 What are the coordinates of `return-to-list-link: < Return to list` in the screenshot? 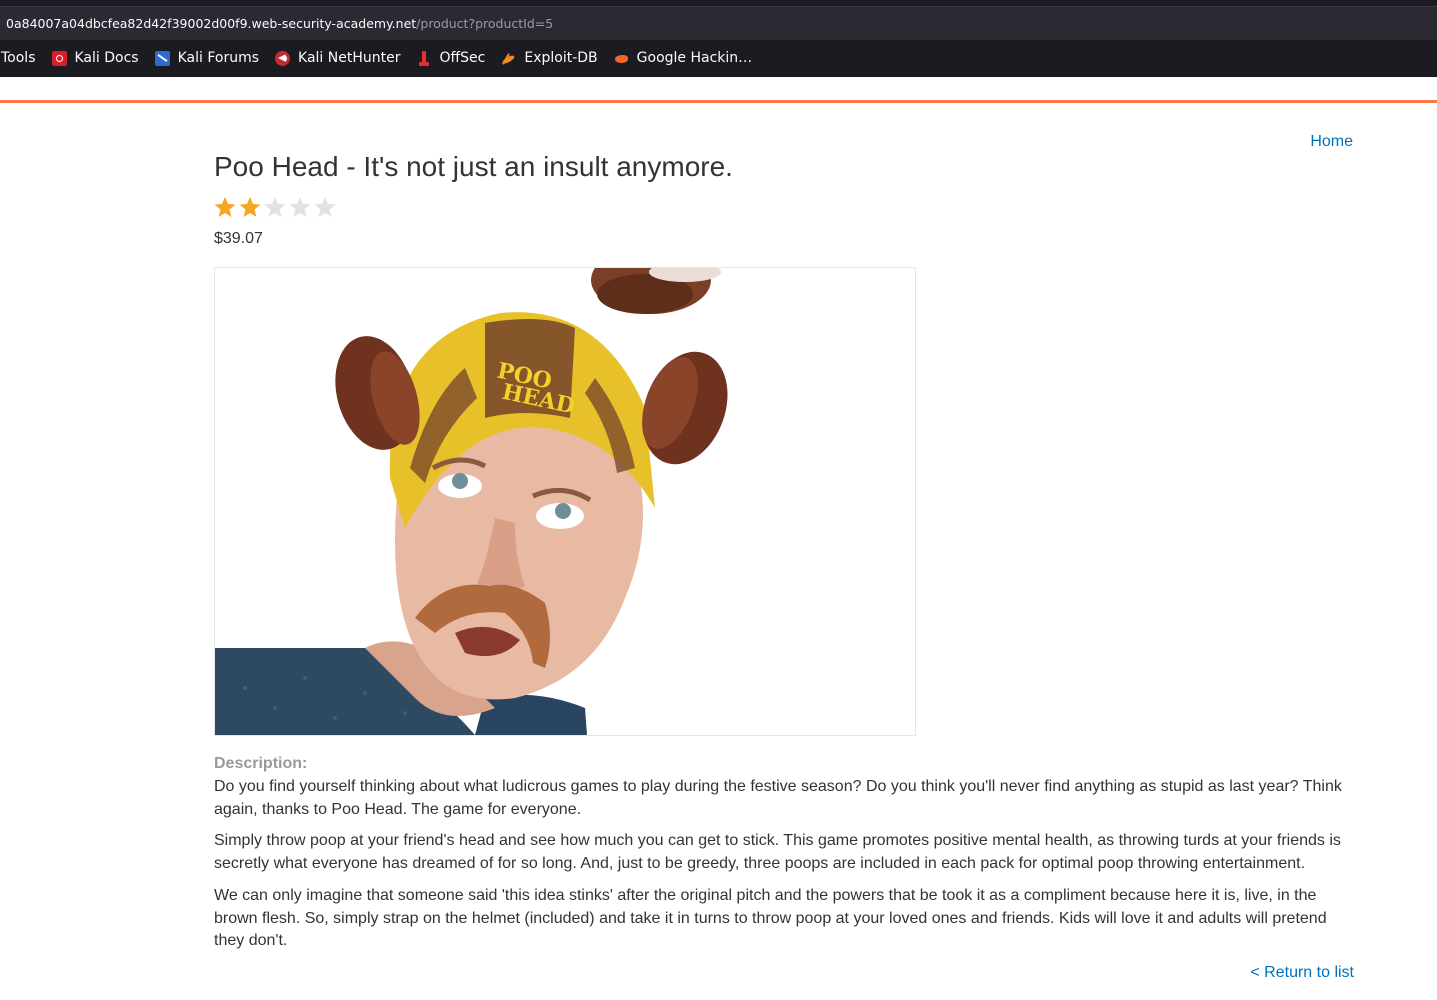 It's located at (1302, 973).